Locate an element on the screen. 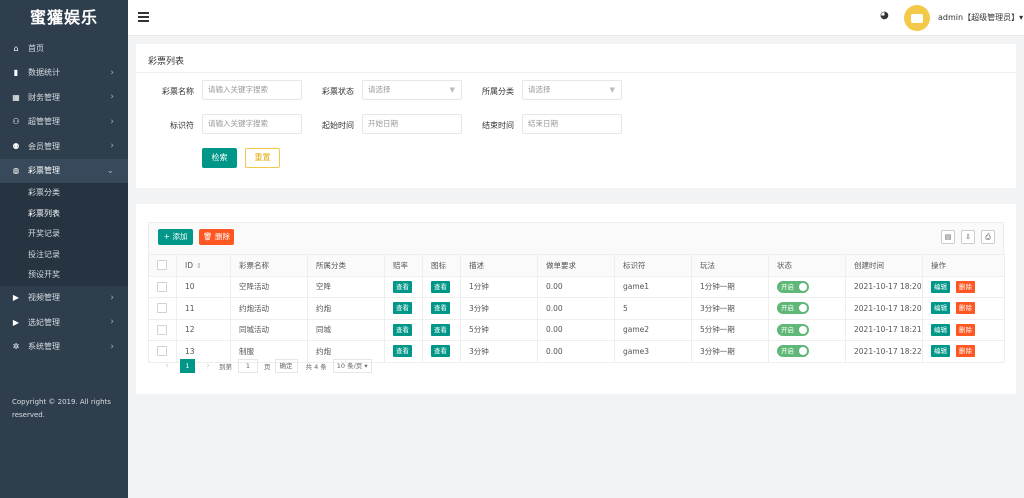 This screenshot has height=498, width=1024. add-button: + 添加 is located at coordinates (175, 237).